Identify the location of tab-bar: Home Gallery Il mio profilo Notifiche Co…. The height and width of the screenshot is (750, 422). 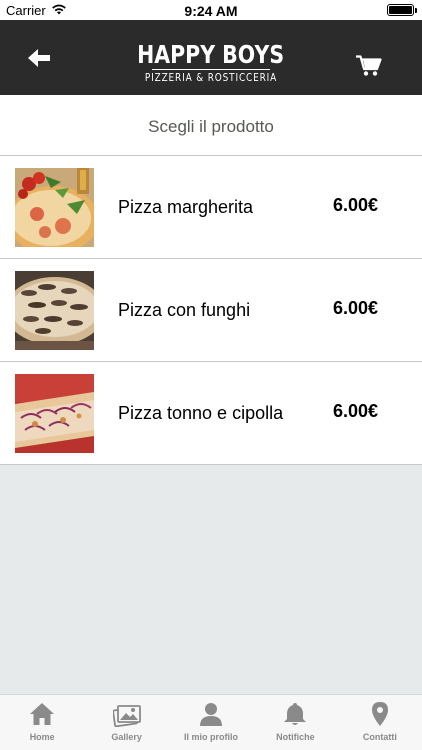
(211, 722).